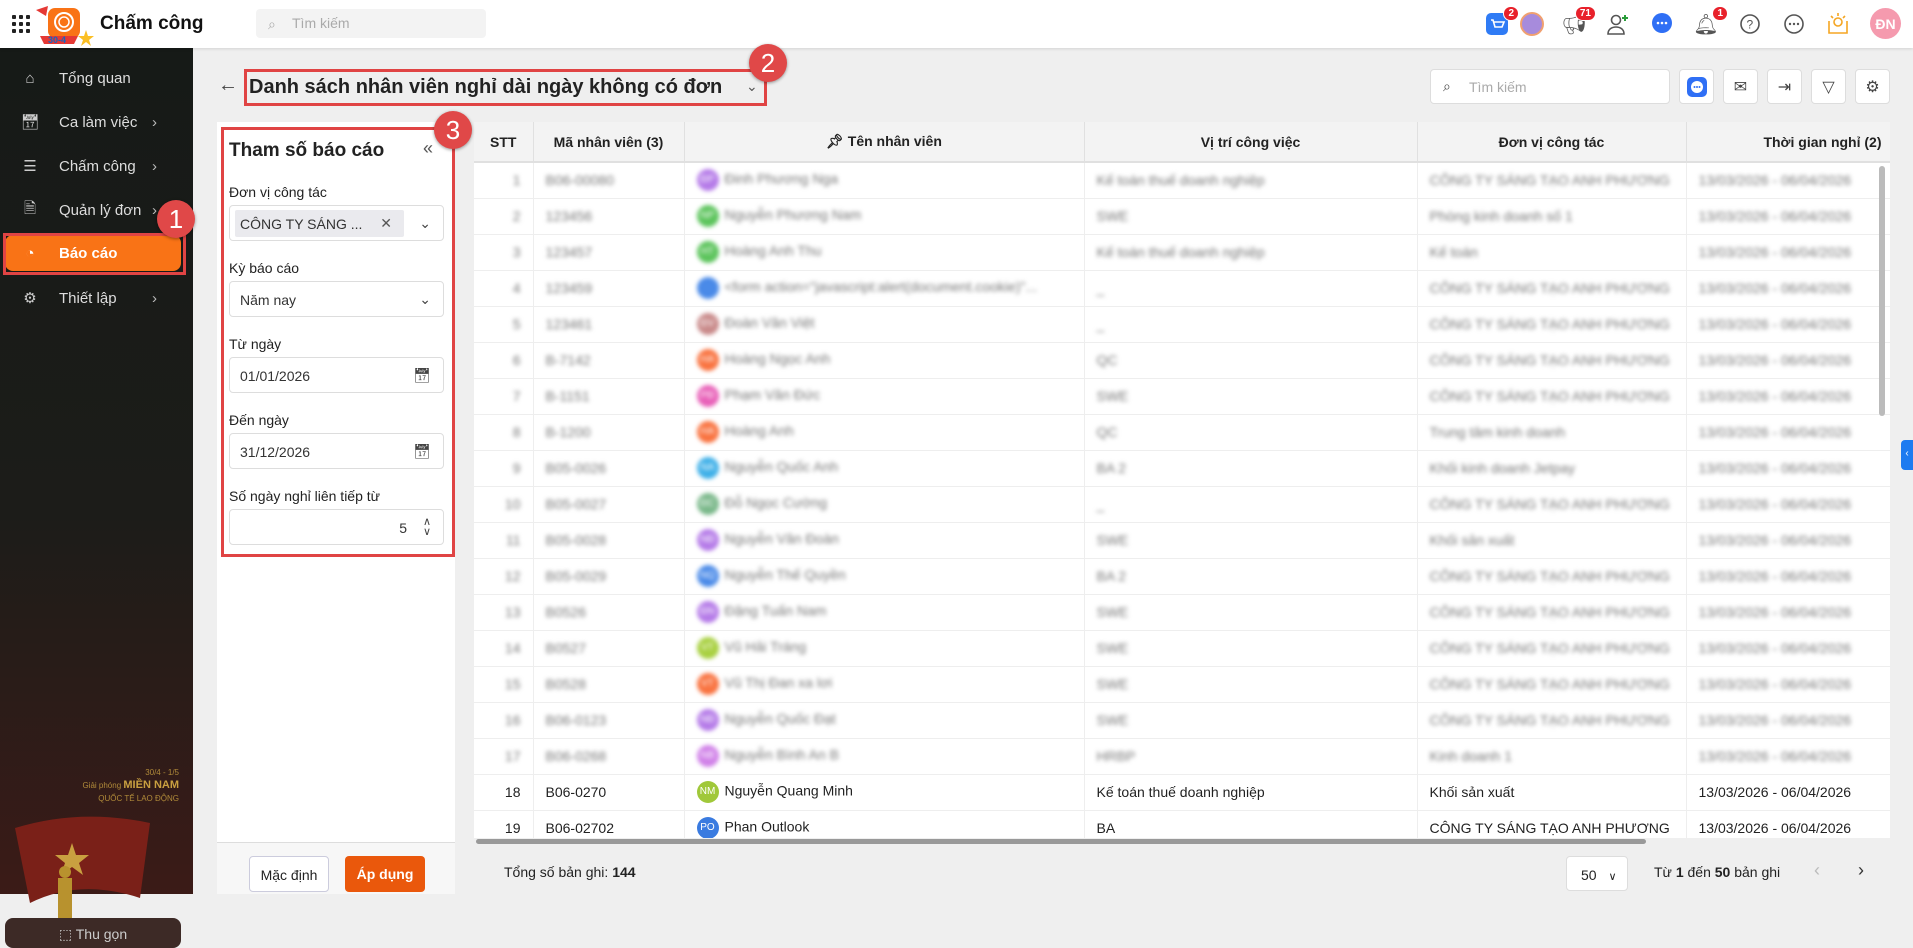 The height and width of the screenshot is (948, 1913). Describe the element at coordinates (778, 359) in the screenshot. I see `employee-name: Hoàng Ngọc Anh` at that location.